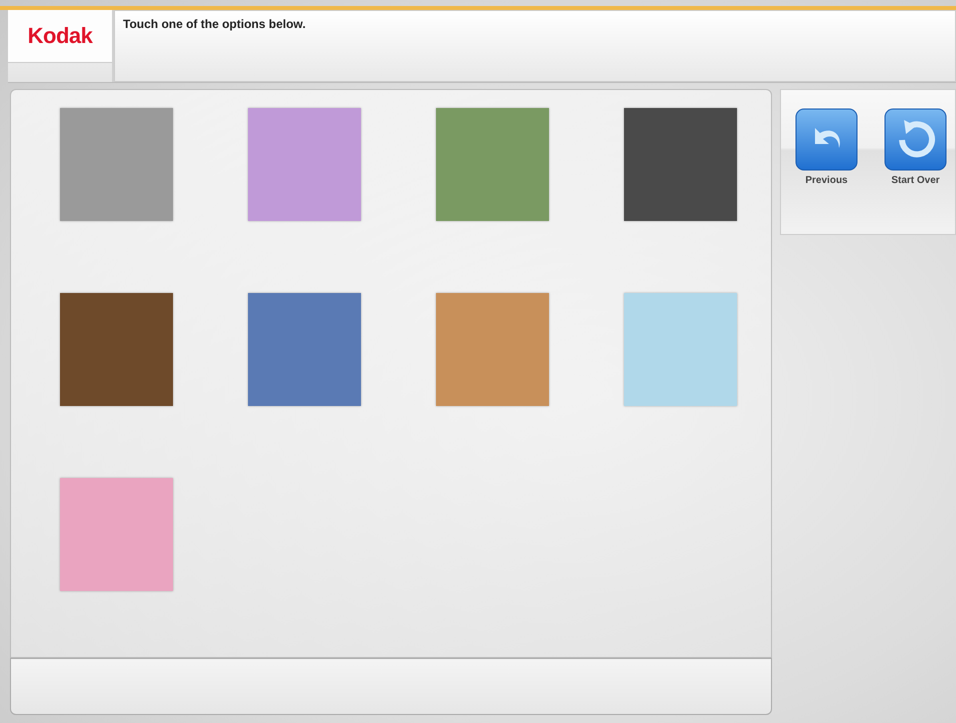 Image resolution: width=956 pixels, height=723 pixels. I want to click on nav-button: Previous, so click(826, 171).